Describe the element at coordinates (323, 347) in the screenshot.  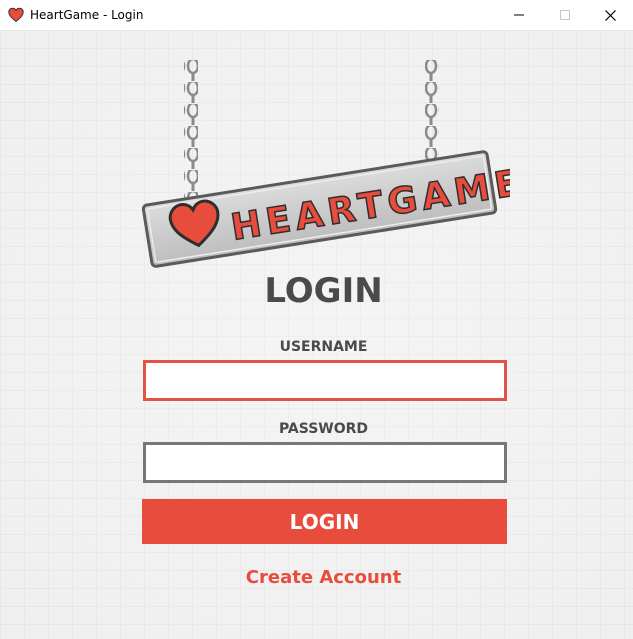
I see `username-label: USERNAME` at that location.